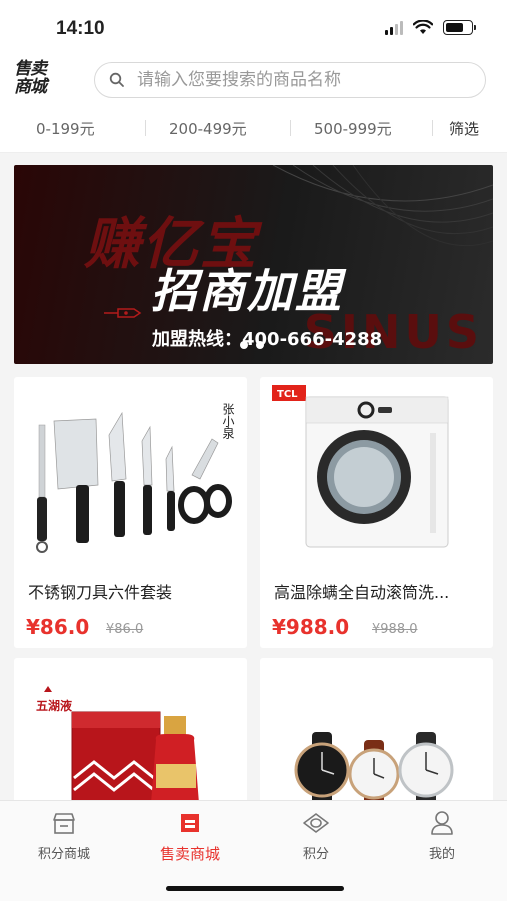 Image resolution: width=507 pixels, height=901 pixels. What do you see at coordinates (64, 835) in the screenshot?
I see `tab-points-mall: 积分商城` at bounding box center [64, 835].